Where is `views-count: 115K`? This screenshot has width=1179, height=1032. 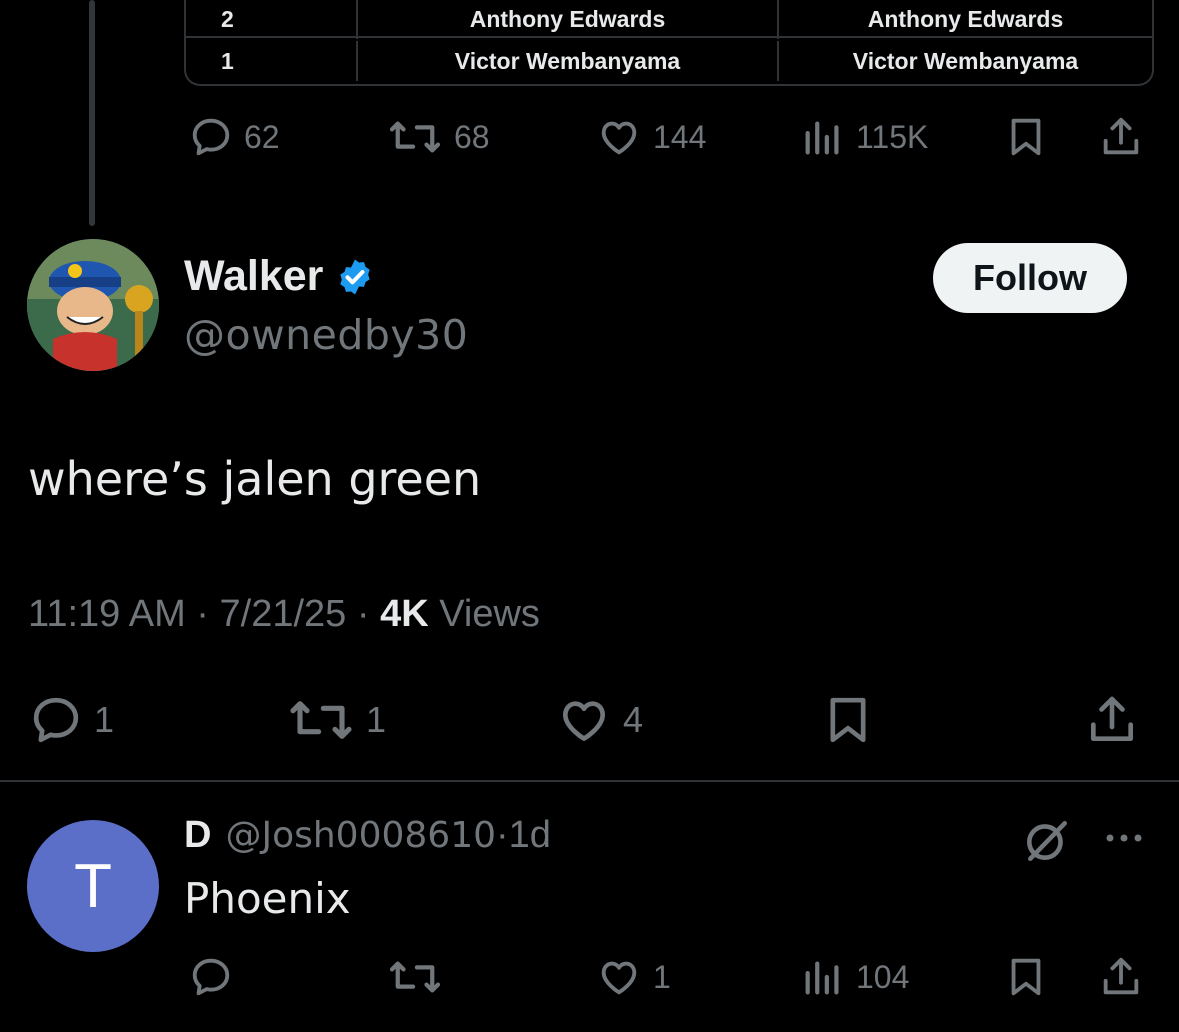
views-count: 115K is located at coordinates (892, 136).